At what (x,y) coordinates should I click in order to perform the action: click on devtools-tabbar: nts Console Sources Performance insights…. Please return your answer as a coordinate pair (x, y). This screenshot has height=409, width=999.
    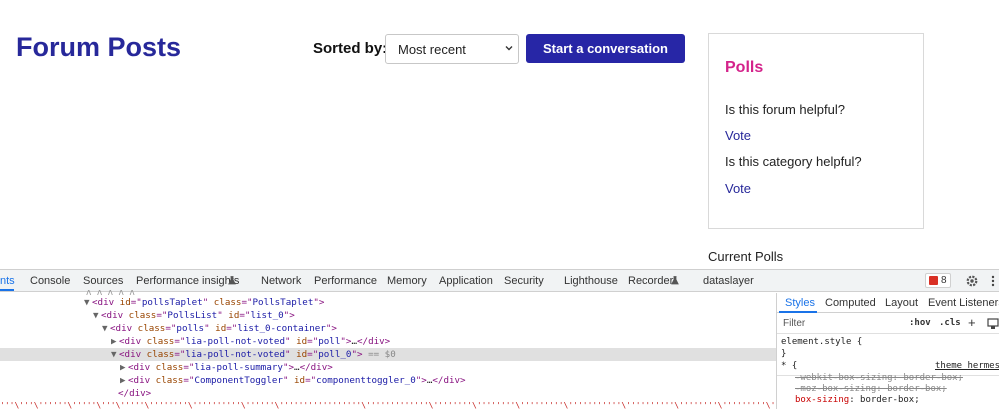
    Looking at the image, I should click on (499, 281).